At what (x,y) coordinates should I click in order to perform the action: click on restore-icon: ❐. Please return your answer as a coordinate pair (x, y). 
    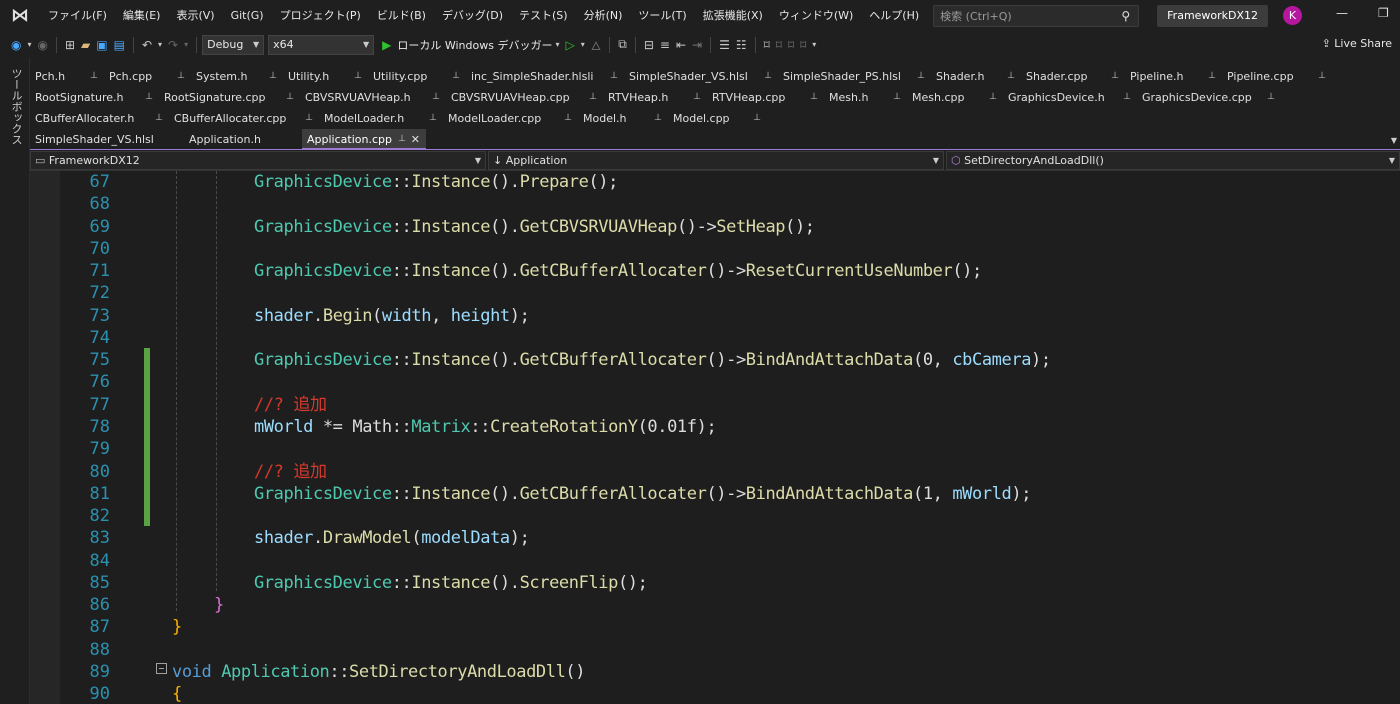
    Looking at the image, I should click on (1383, 13).